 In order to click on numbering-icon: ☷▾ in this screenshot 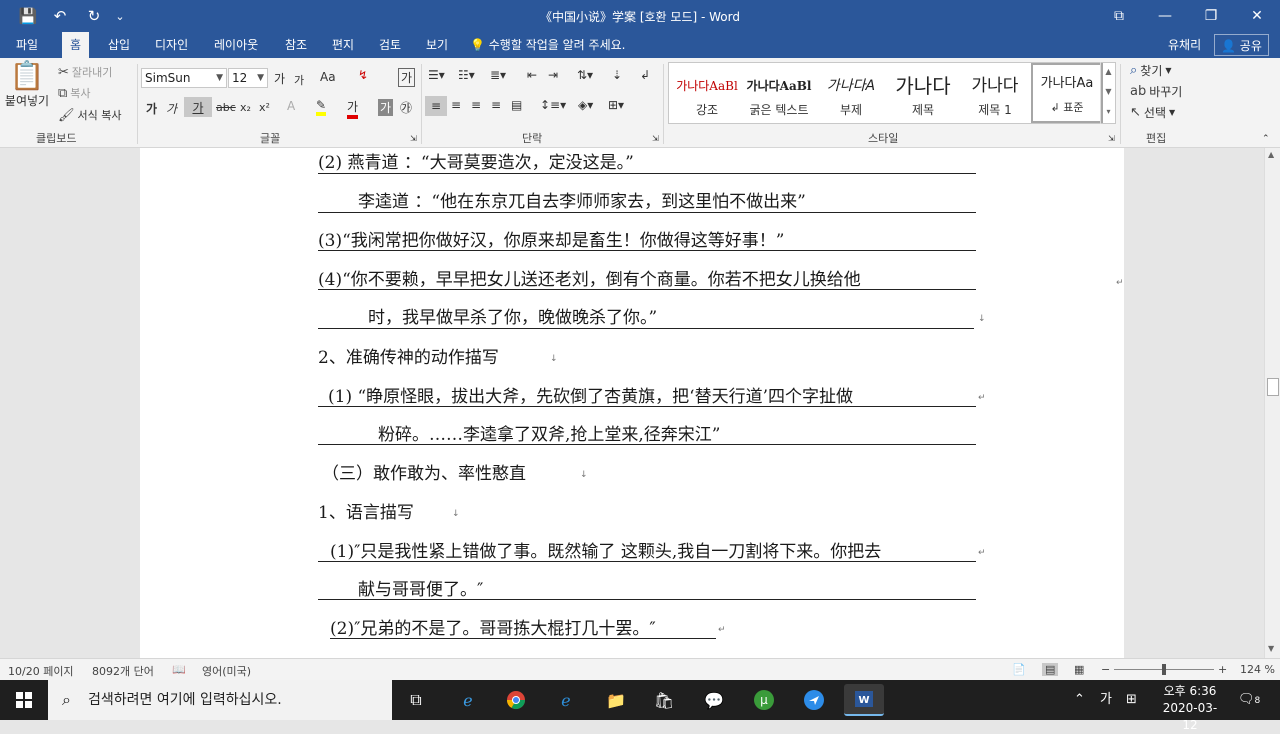, I will do `click(466, 75)`.